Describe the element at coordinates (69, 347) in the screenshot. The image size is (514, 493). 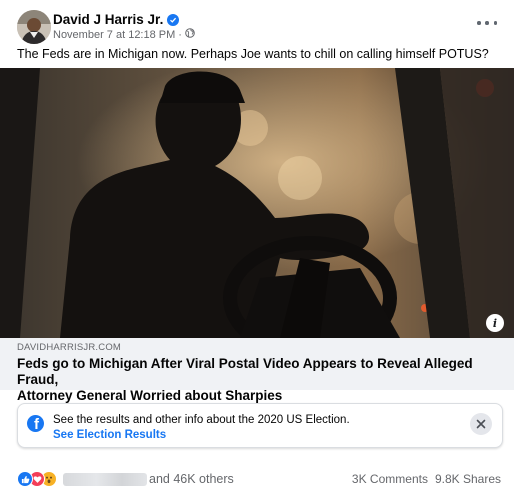
I see `link-domain: DAVIDHARRISJR.COM` at that location.